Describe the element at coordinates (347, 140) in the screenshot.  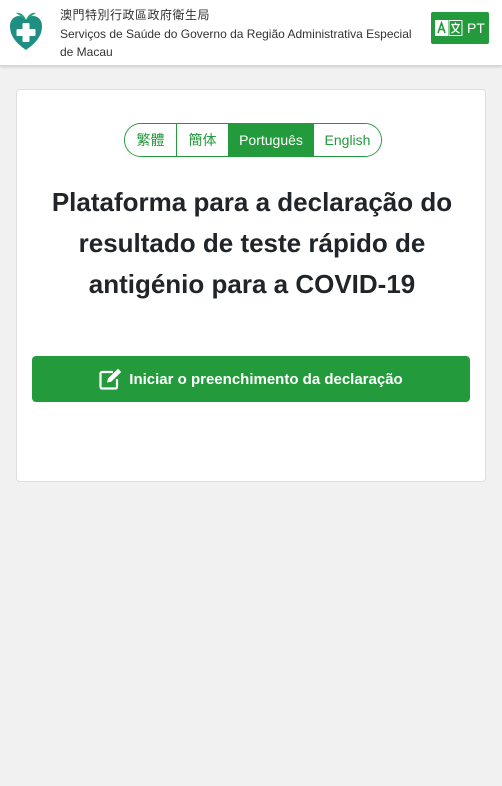
I see `language-option-english: English` at that location.